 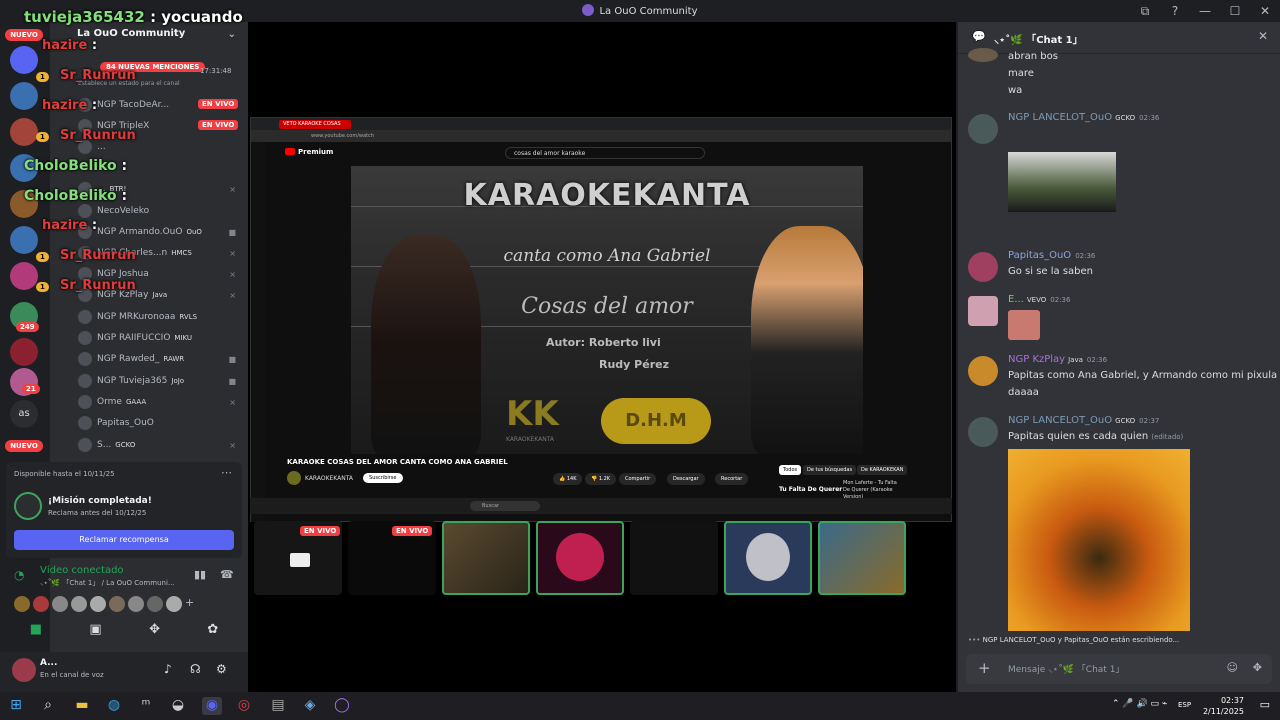 I want to click on next-video-title: Tu Falta De Querer, so click(x=810, y=489).